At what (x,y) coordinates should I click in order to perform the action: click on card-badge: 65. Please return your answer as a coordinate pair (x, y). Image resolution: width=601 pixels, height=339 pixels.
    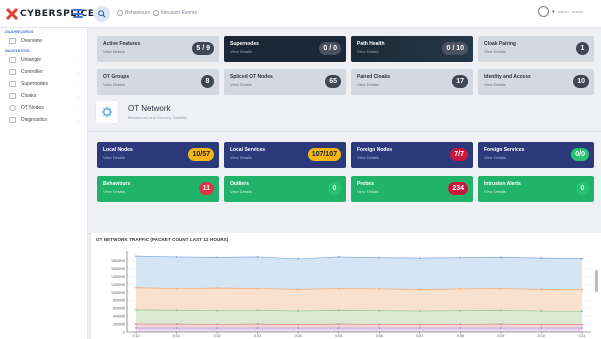
    Looking at the image, I should click on (333, 81).